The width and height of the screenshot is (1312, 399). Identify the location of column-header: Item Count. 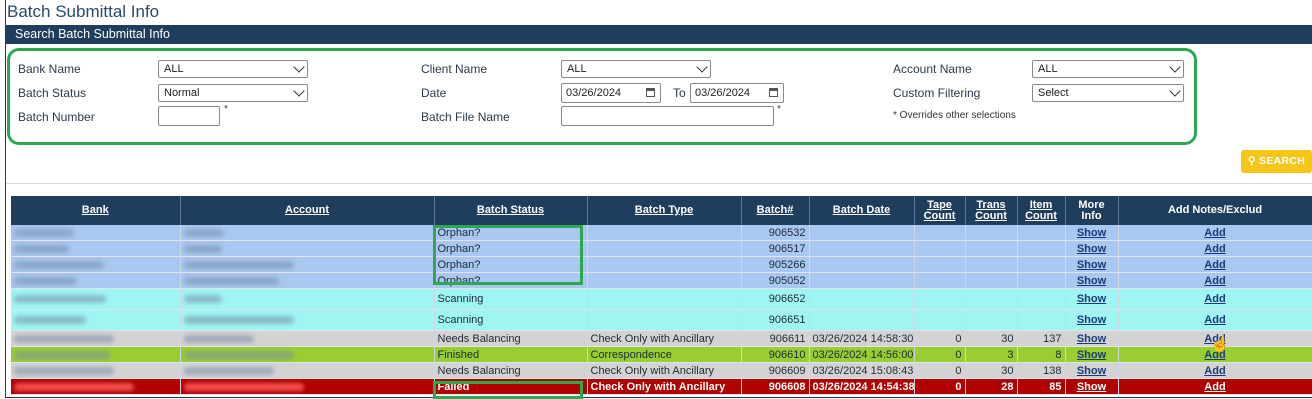
(1041, 210).